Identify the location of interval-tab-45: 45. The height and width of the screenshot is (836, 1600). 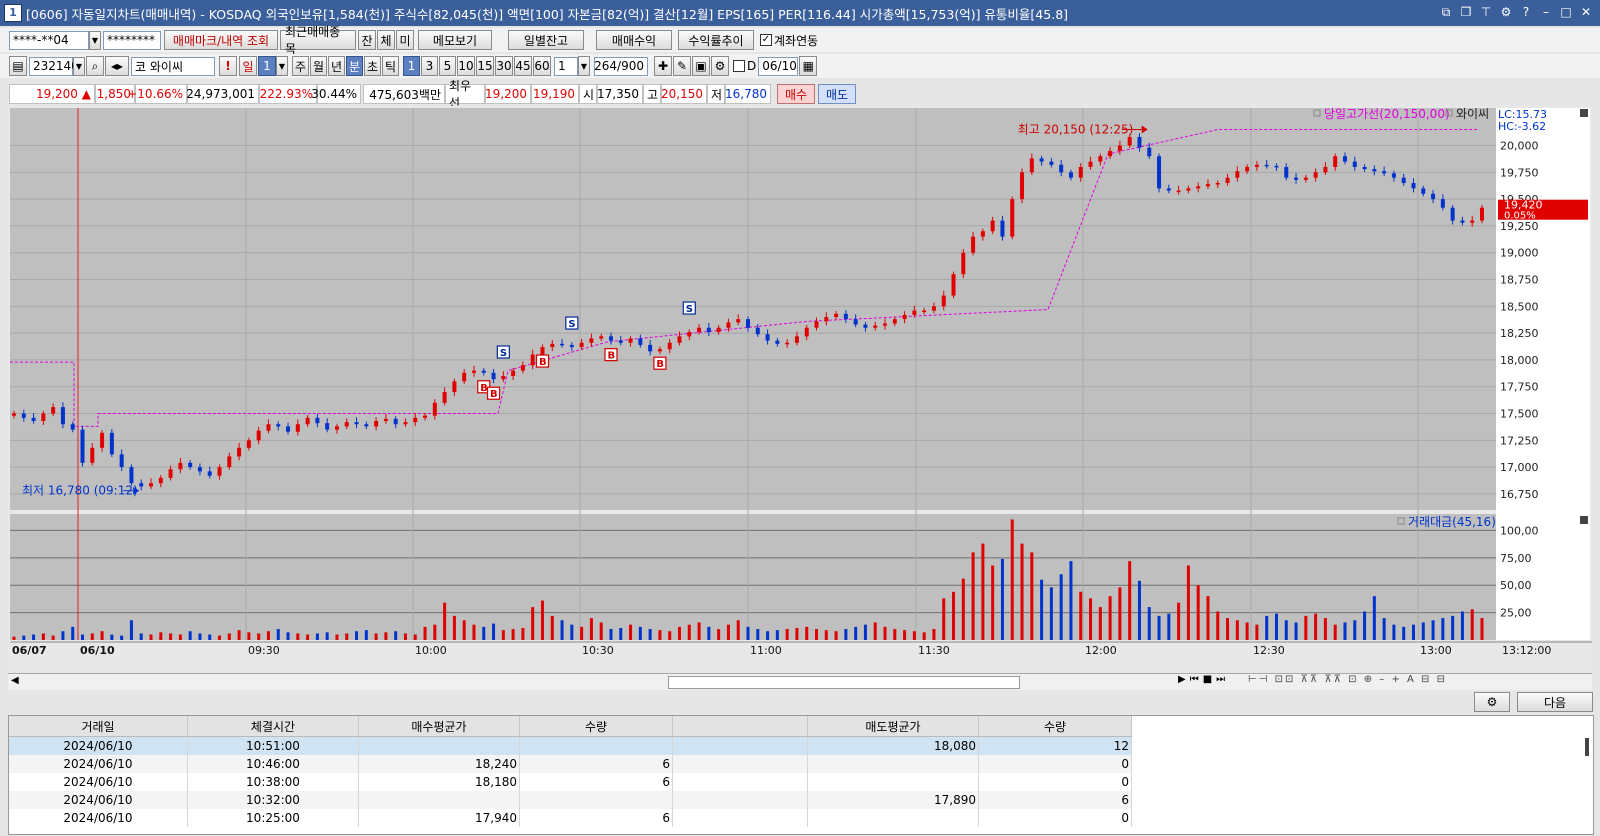
(523, 66).